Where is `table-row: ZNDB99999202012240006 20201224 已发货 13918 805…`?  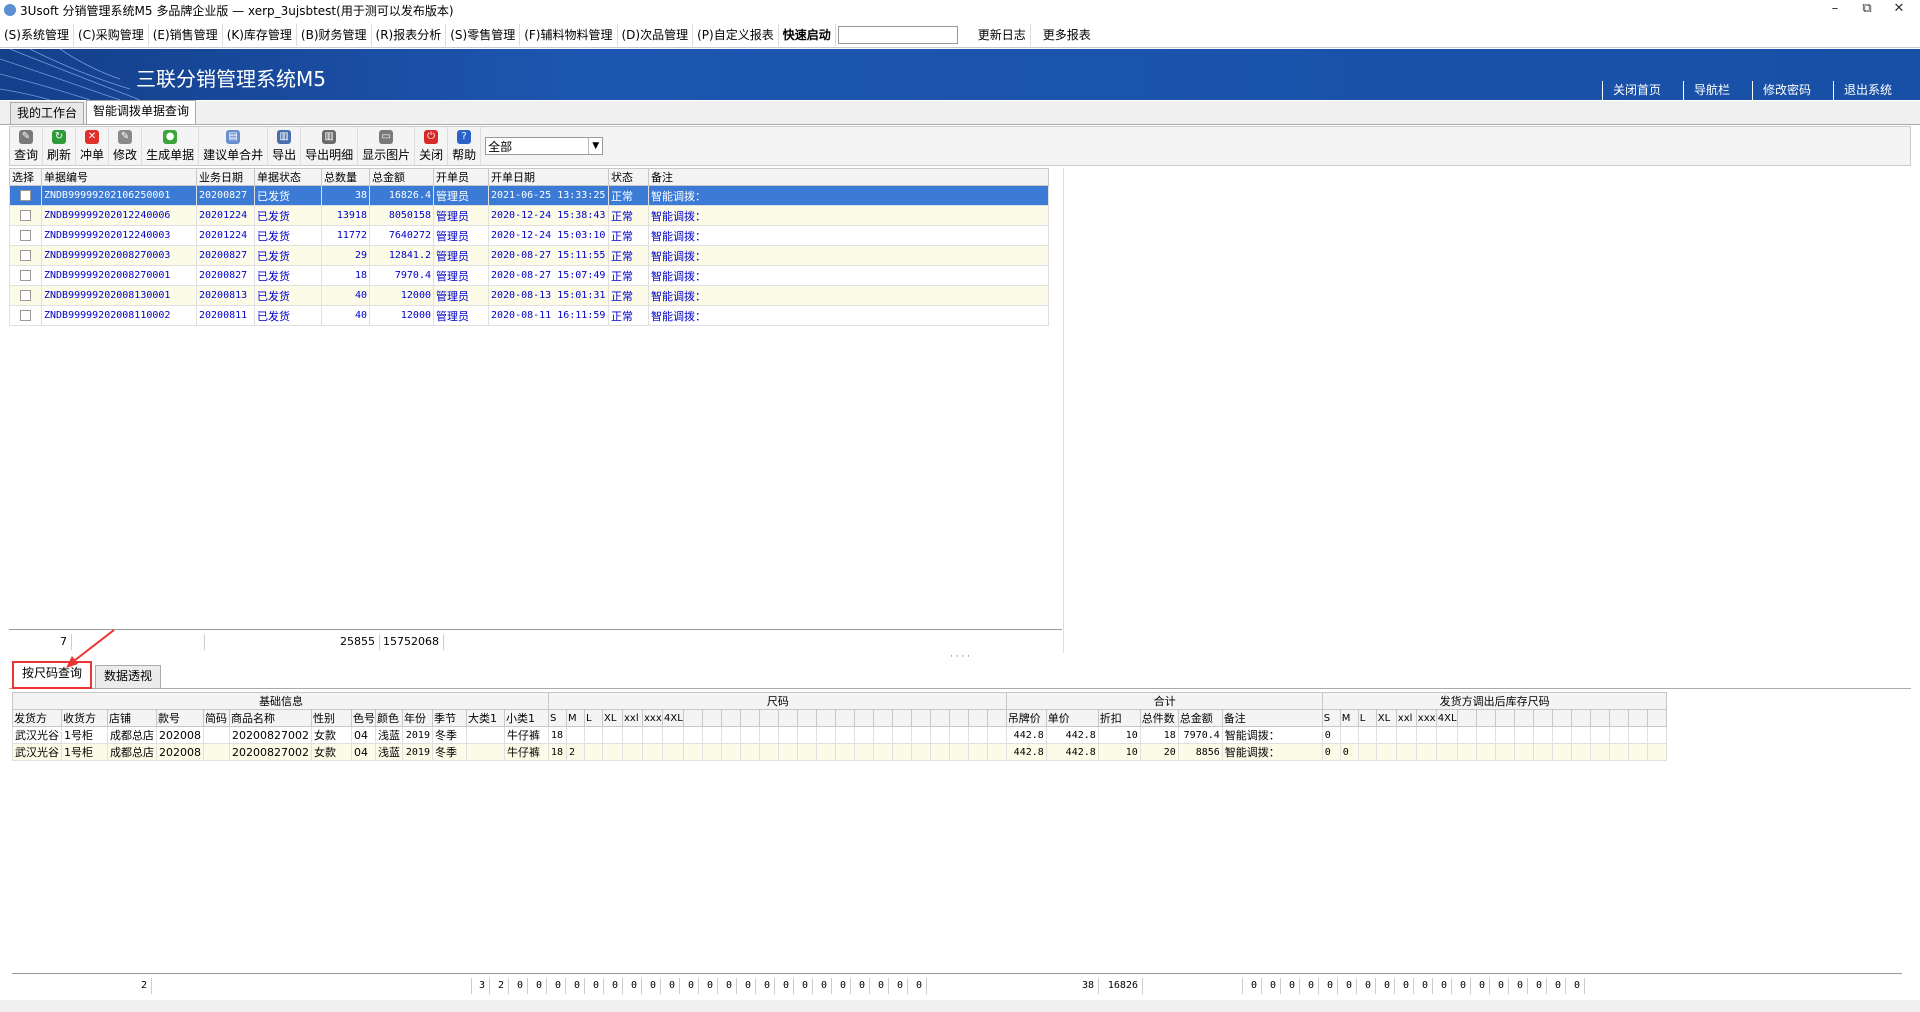
table-row: ZNDB99999202012240006 20201224 已发货 13918 805… is located at coordinates (529, 215).